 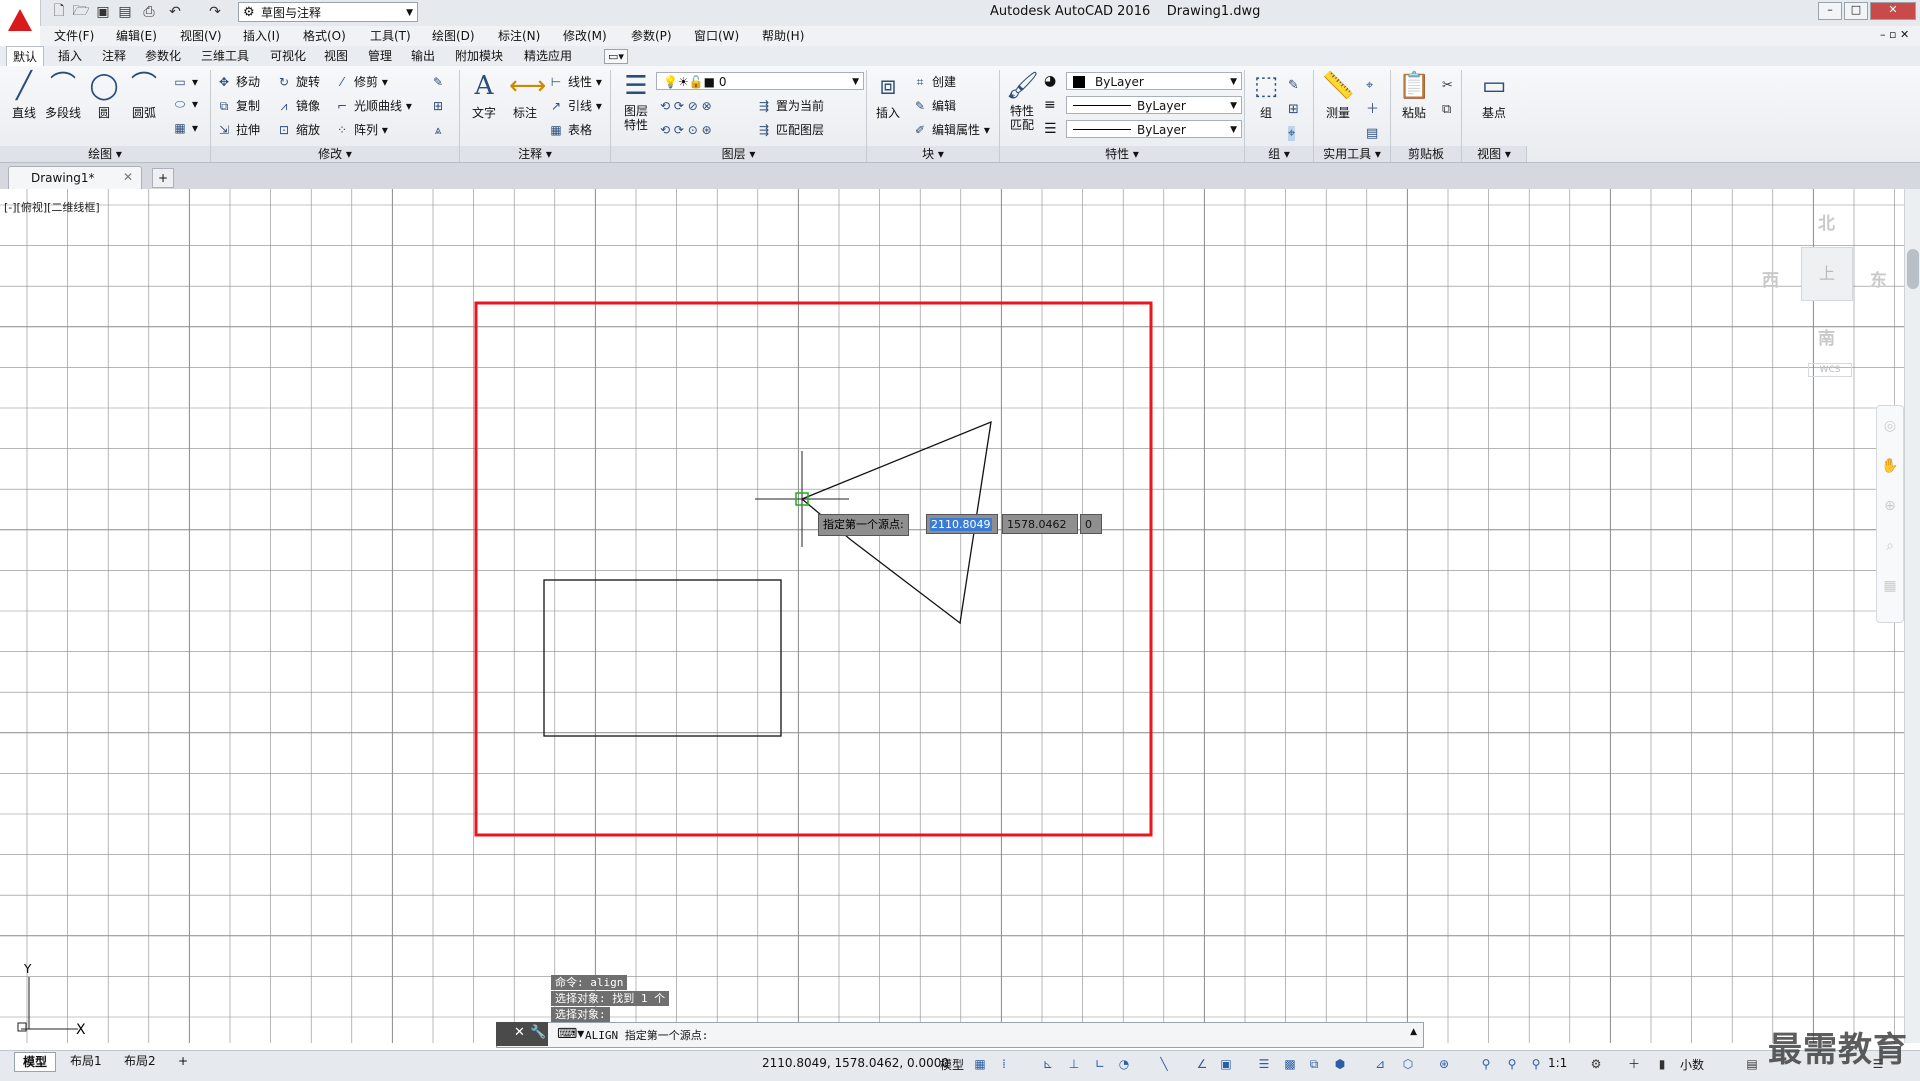 What do you see at coordinates (1290, 1064) in the screenshot?
I see `transparency-icon: ▩` at bounding box center [1290, 1064].